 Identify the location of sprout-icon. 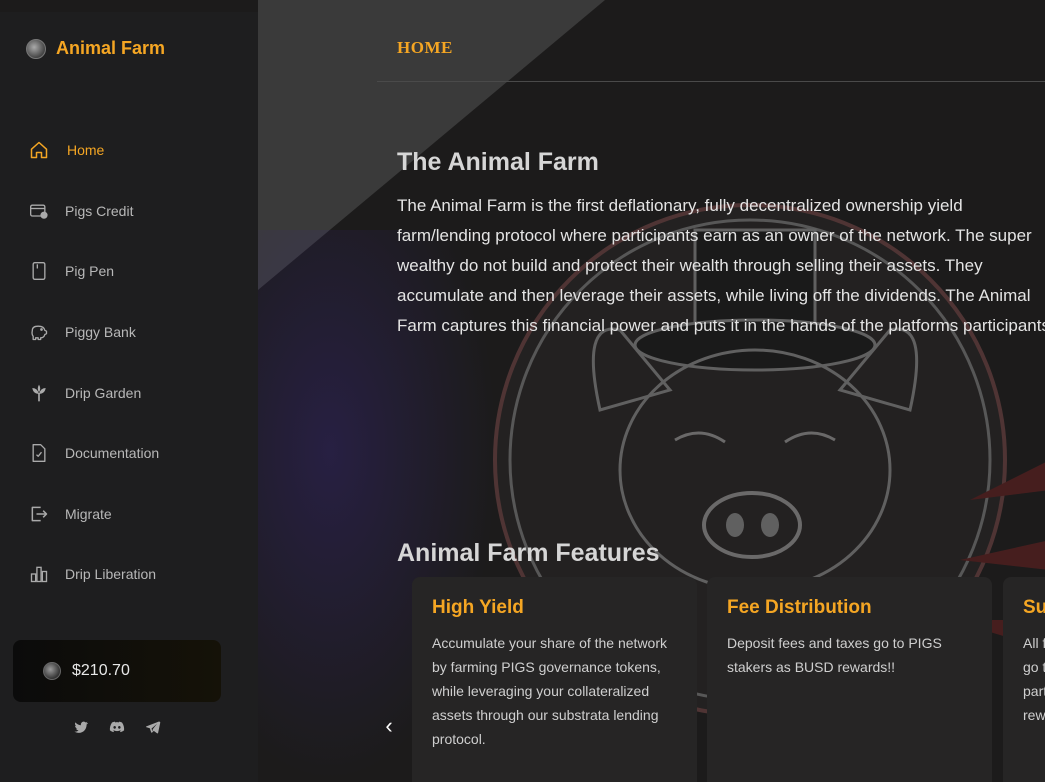
(39, 393).